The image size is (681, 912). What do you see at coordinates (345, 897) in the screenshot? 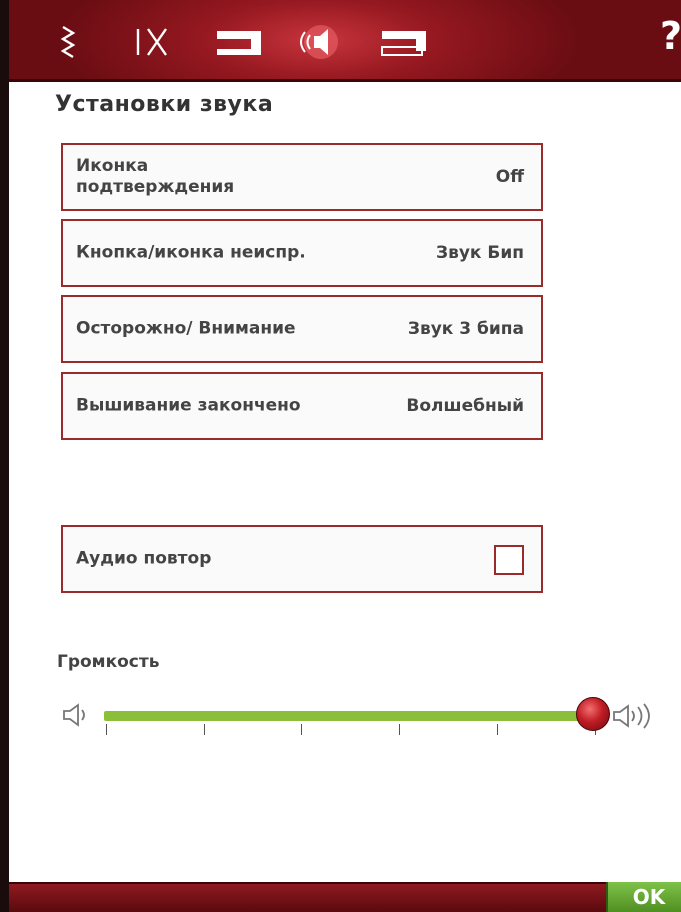
I see `bottom-bar: OK` at bounding box center [345, 897].